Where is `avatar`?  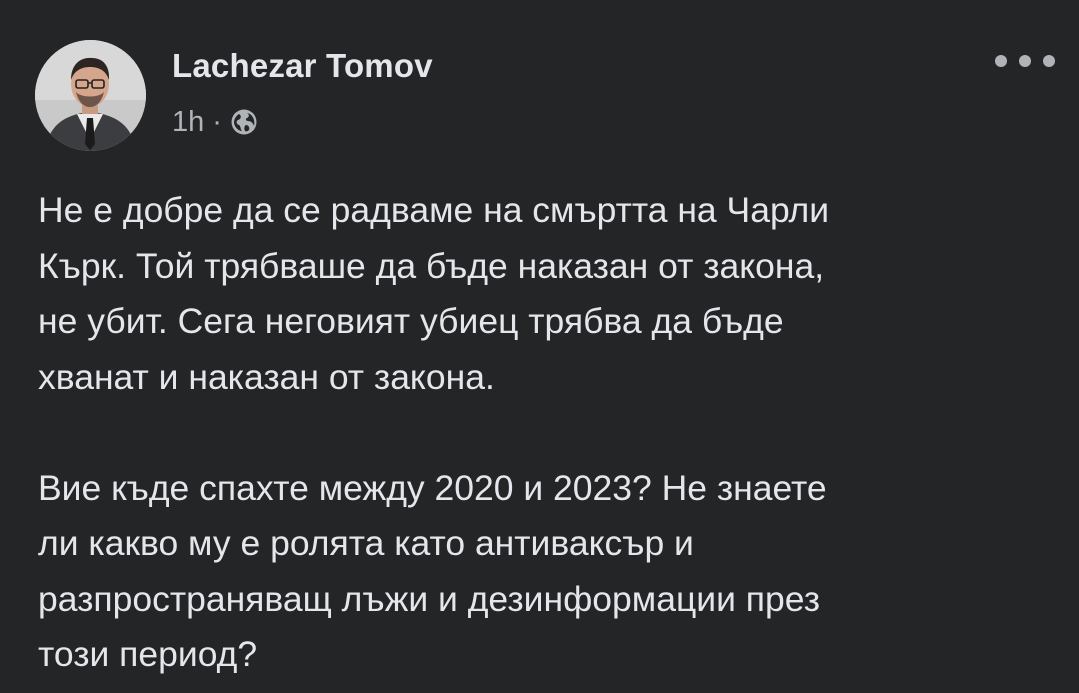 avatar is located at coordinates (90, 95).